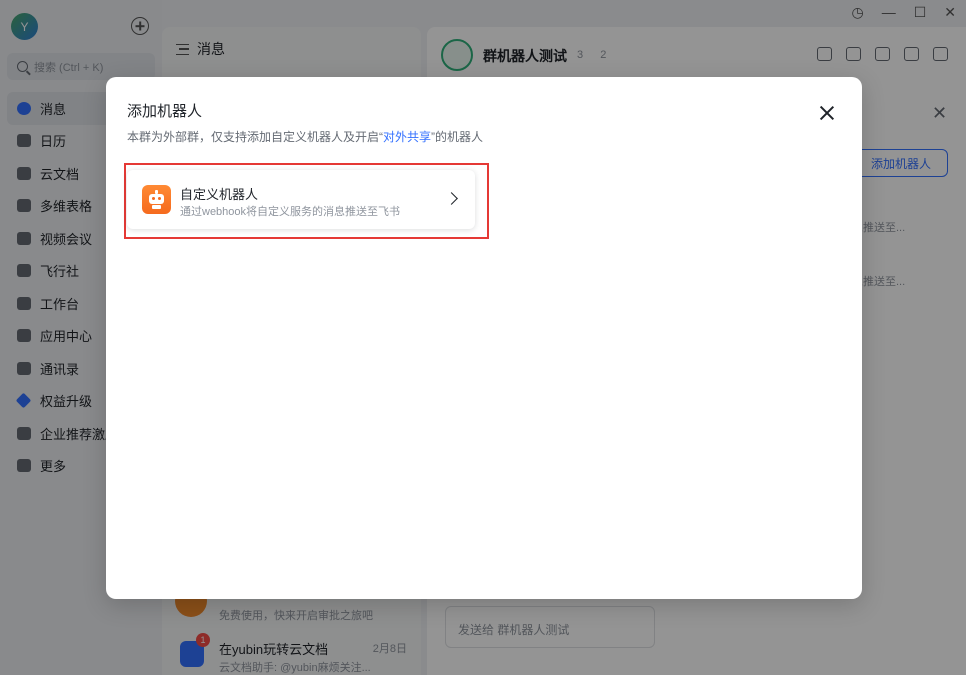 This screenshot has width=966, height=675. I want to click on chevron-right-icon, so click(451, 198).